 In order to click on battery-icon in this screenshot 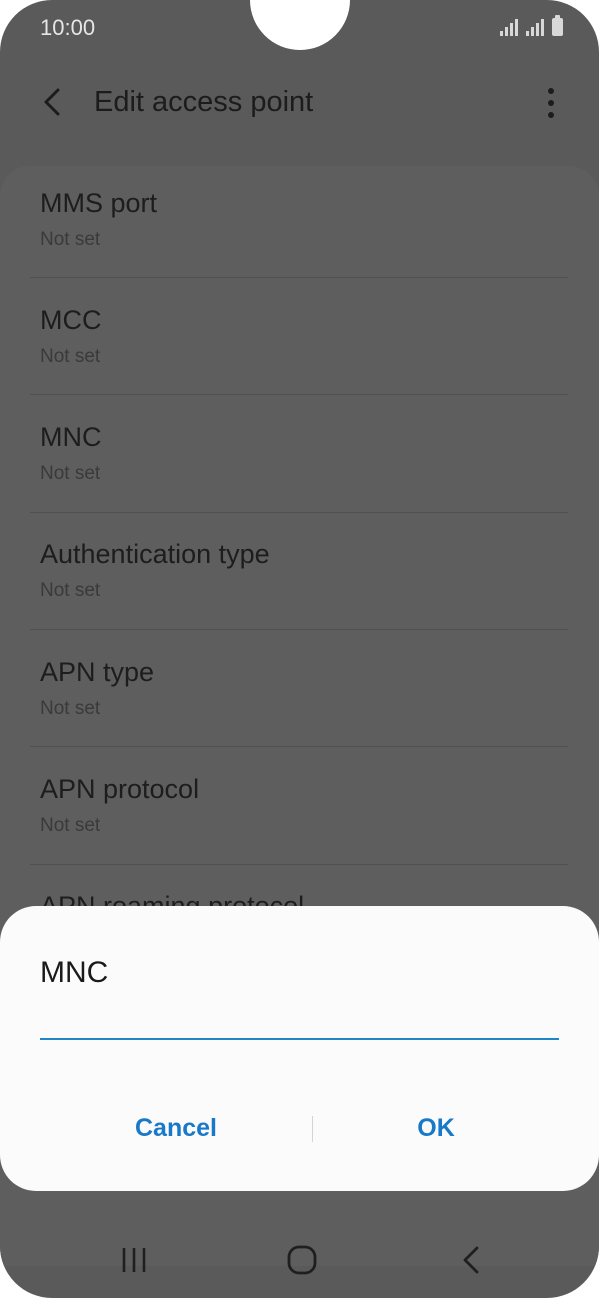, I will do `click(557, 25)`.